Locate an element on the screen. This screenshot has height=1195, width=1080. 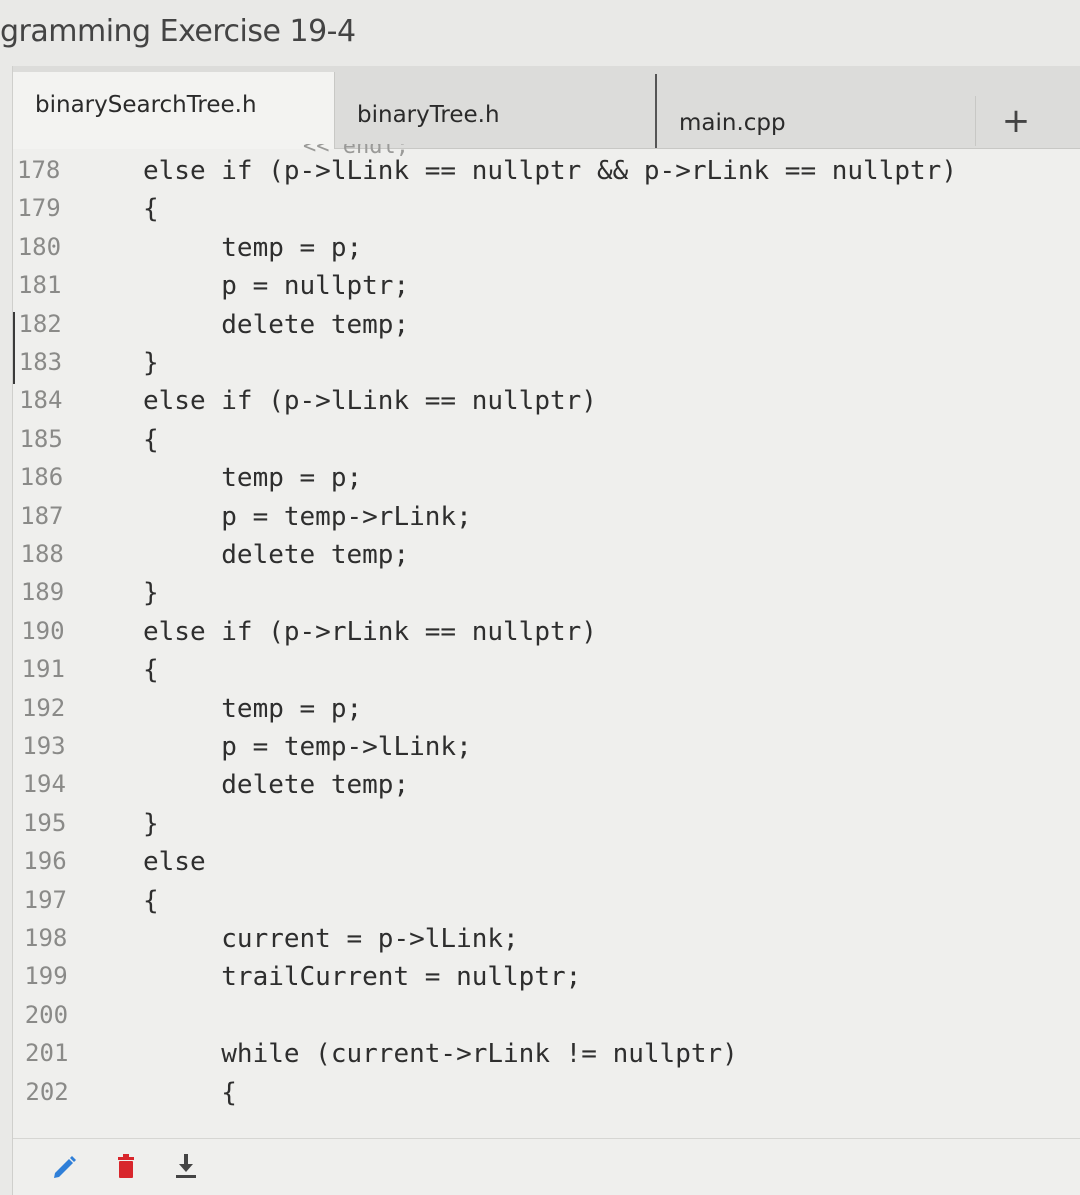
gutter-marker is located at coordinates (14, 348).